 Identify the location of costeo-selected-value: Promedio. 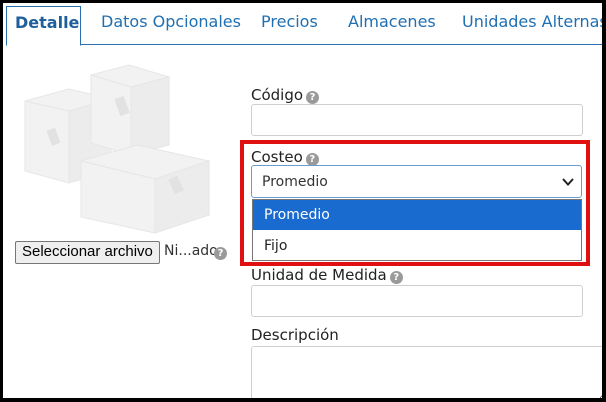
(295, 182).